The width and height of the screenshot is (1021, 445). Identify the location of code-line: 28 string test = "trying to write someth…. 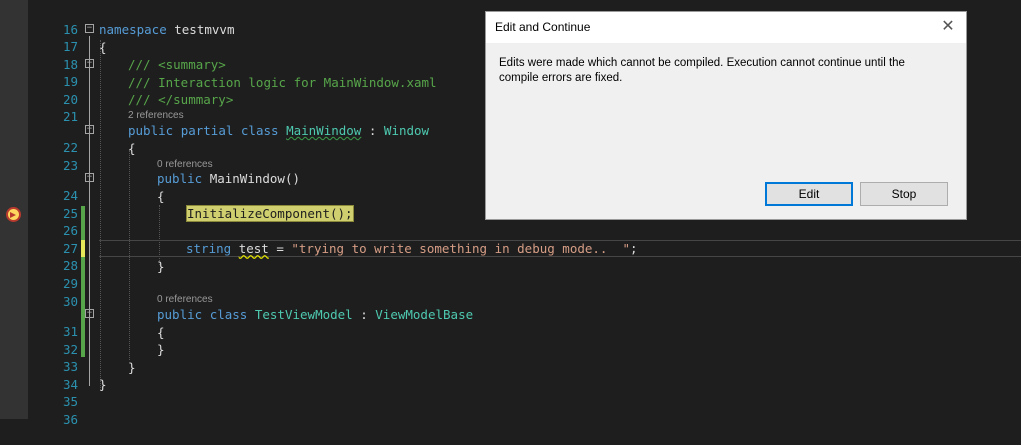
(510, 256).